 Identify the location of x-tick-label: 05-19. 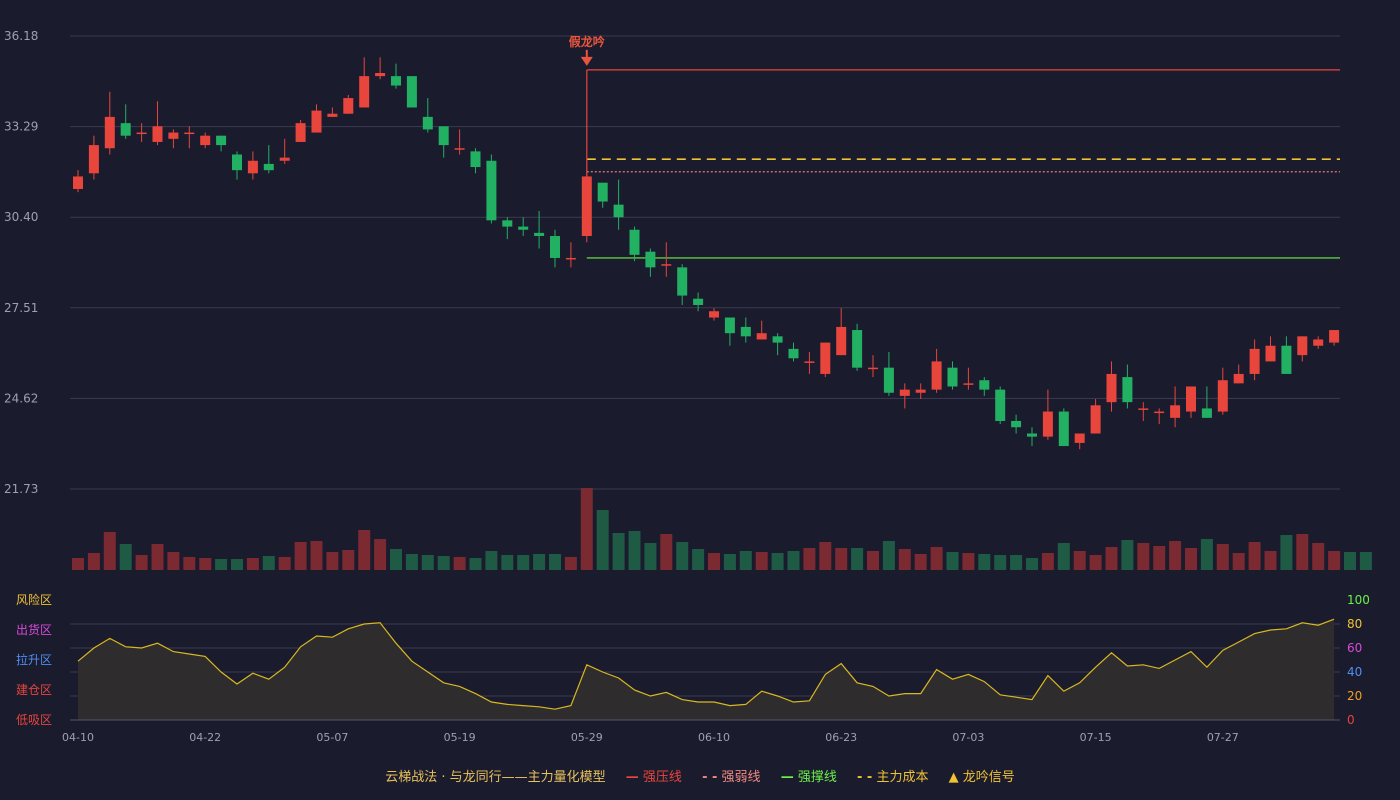
(460, 737).